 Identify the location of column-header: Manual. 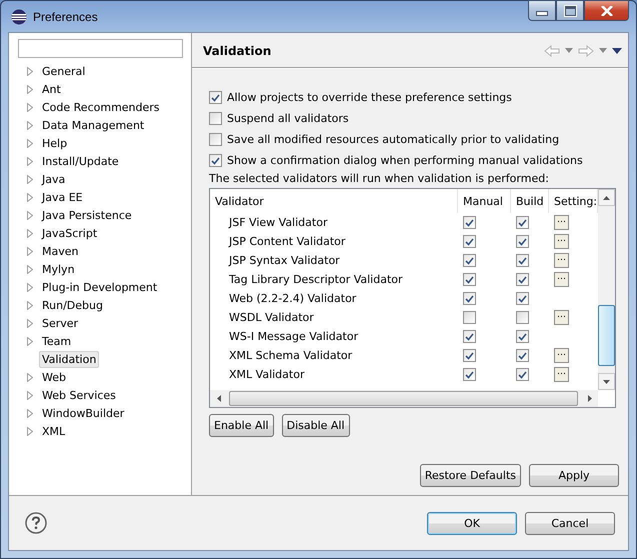
(484, 201).